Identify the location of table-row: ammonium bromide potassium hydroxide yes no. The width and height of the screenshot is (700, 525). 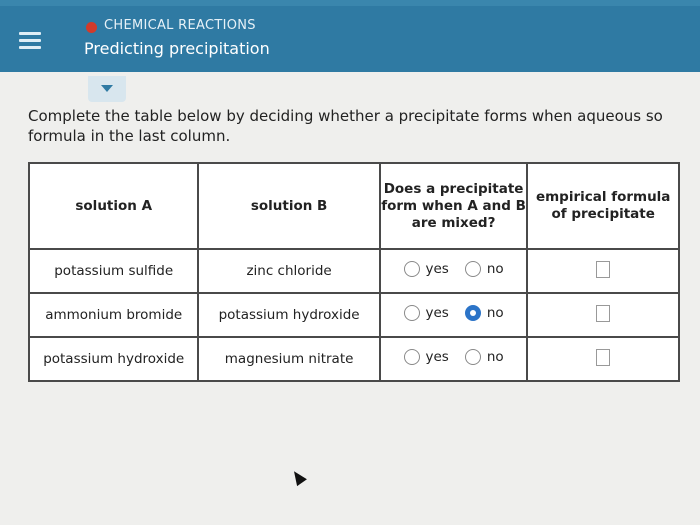
(353, 315).